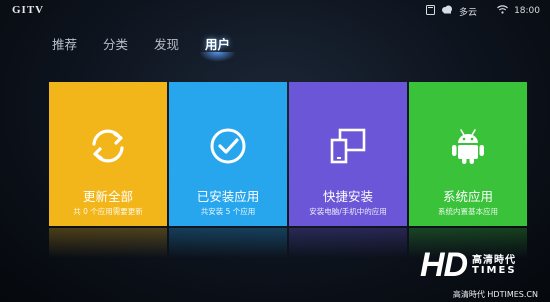  Describe the element at coordinates (228, 146) in the screenshot. I see `checkmark-icon` at that location.